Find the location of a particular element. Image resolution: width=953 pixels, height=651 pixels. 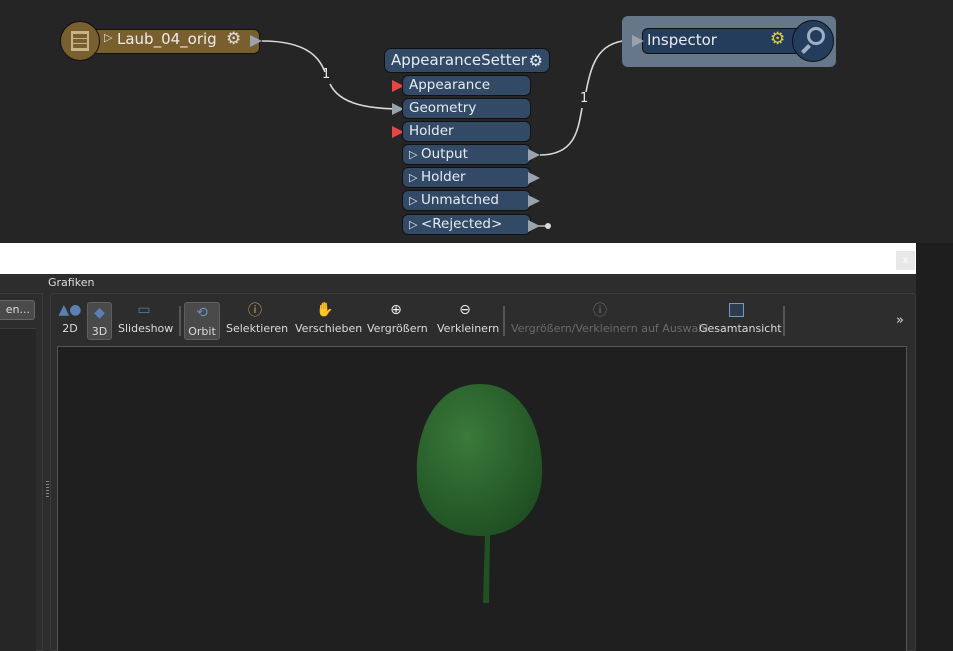

output-port-unmatched: ▷ Unmatched is located at coordinates (466, 200).